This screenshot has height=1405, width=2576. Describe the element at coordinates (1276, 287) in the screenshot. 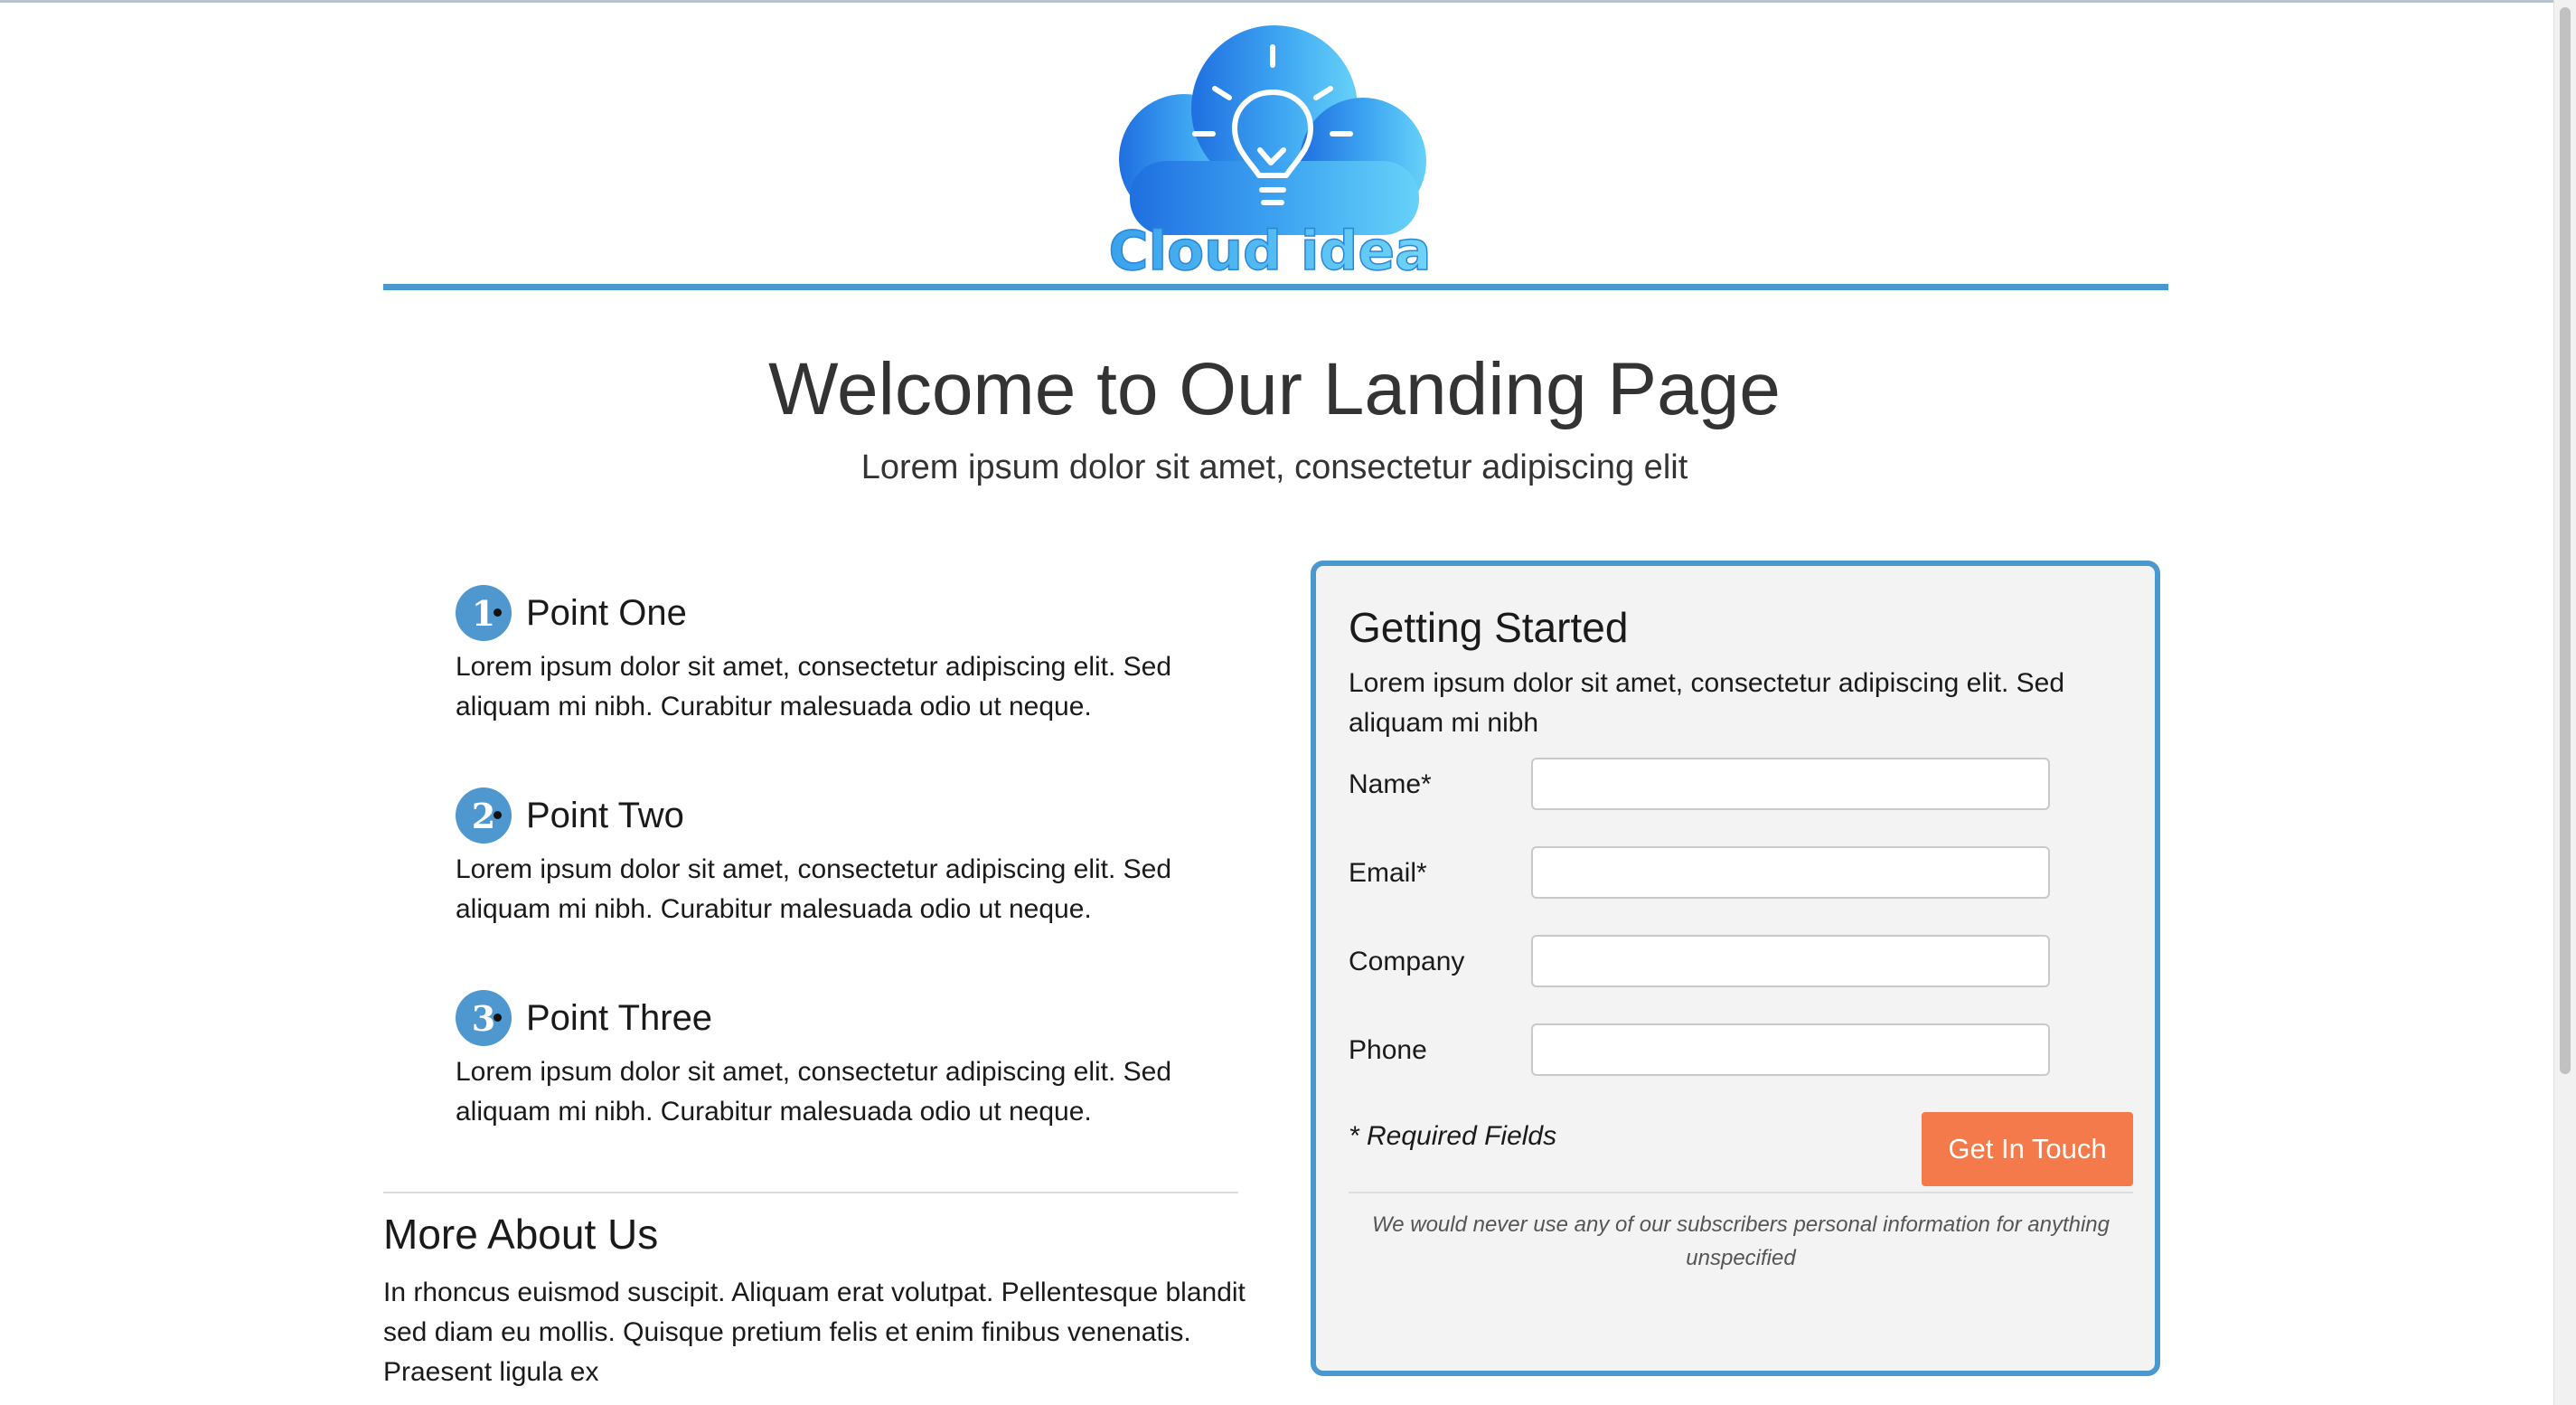

I see `header-divider` at that location.